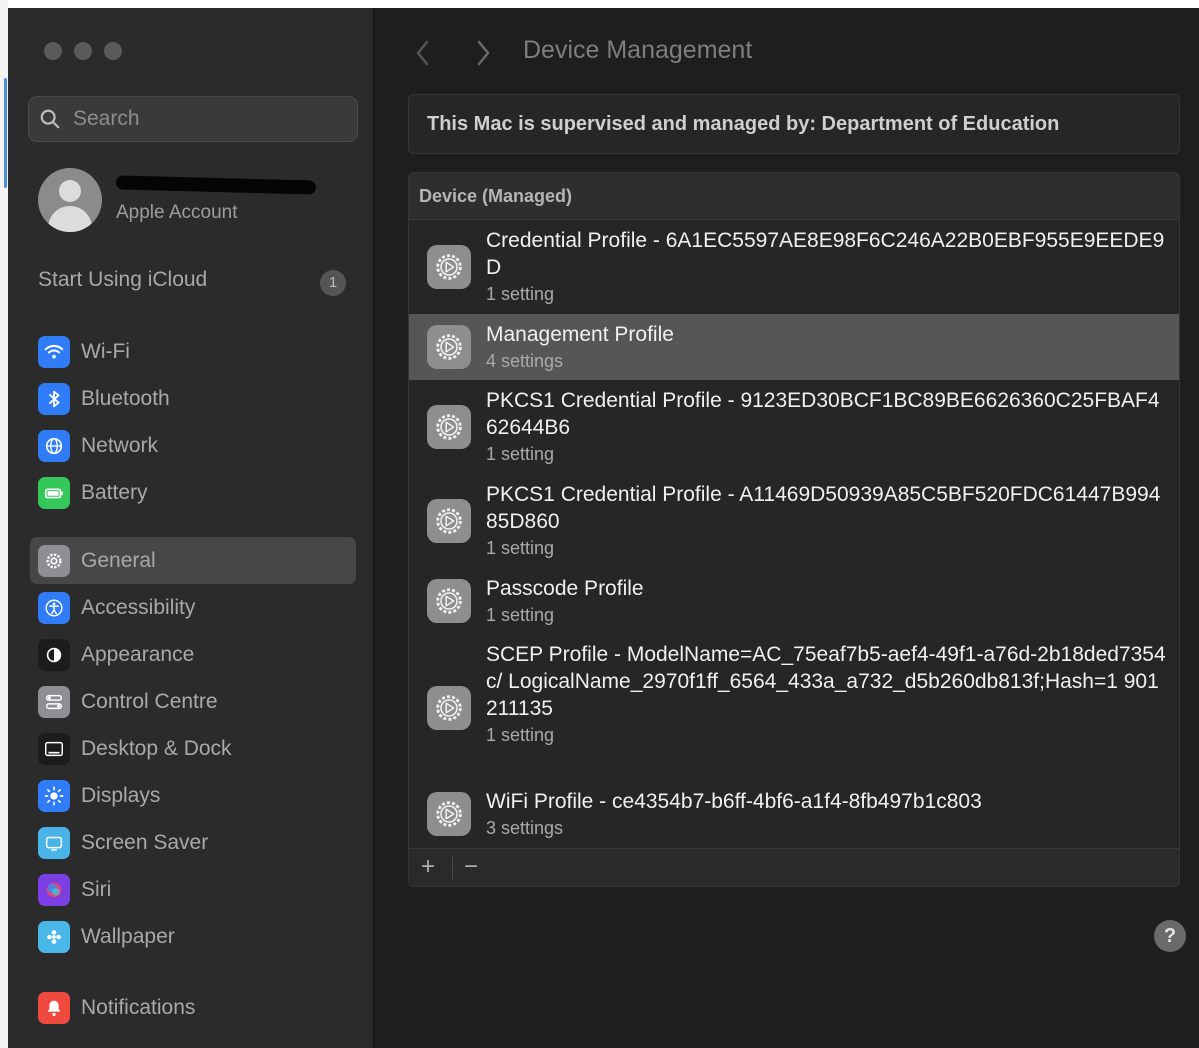  I want to click on screen-saver-icon, so click(54, 842).